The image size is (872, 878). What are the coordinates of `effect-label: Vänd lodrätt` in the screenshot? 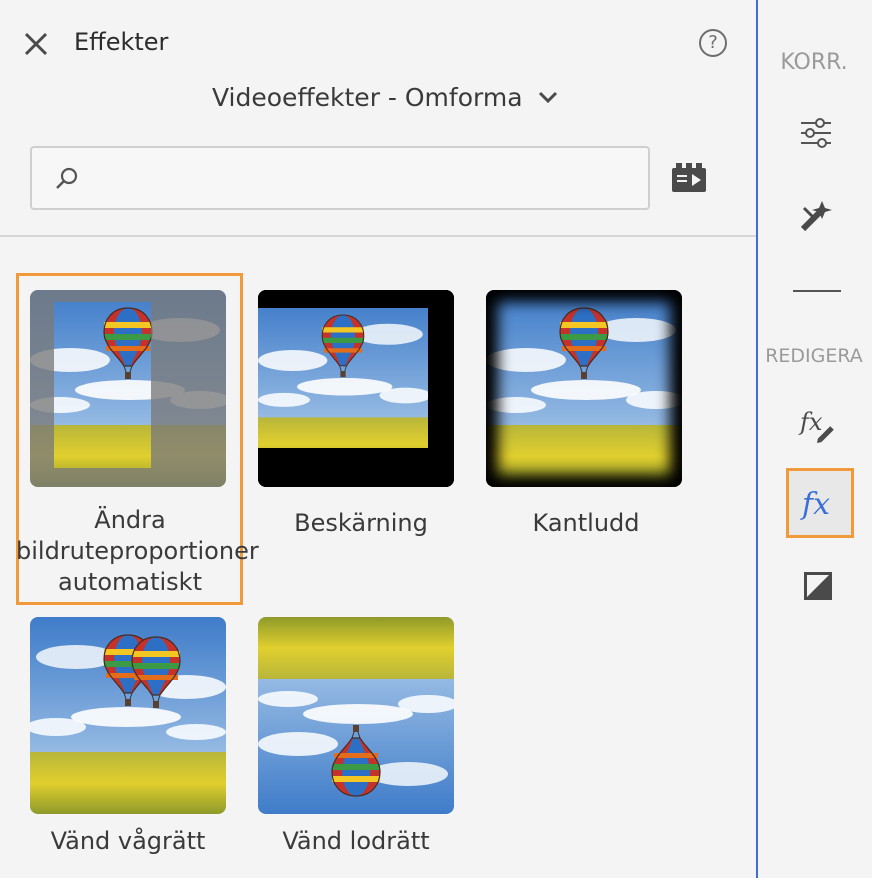 It's located at (356, 841).